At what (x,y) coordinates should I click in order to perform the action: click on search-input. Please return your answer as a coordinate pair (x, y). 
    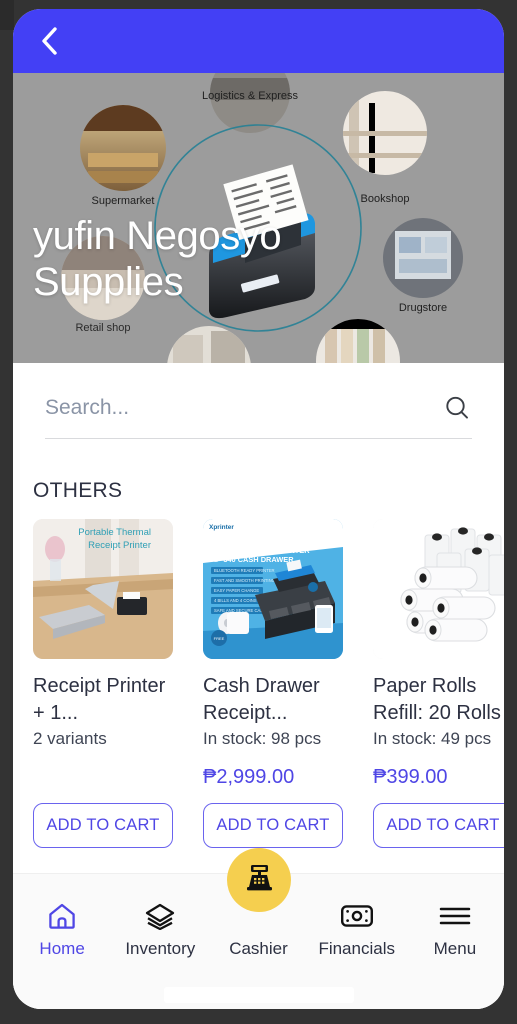
    Looking at the image, I should click on (239, 408).